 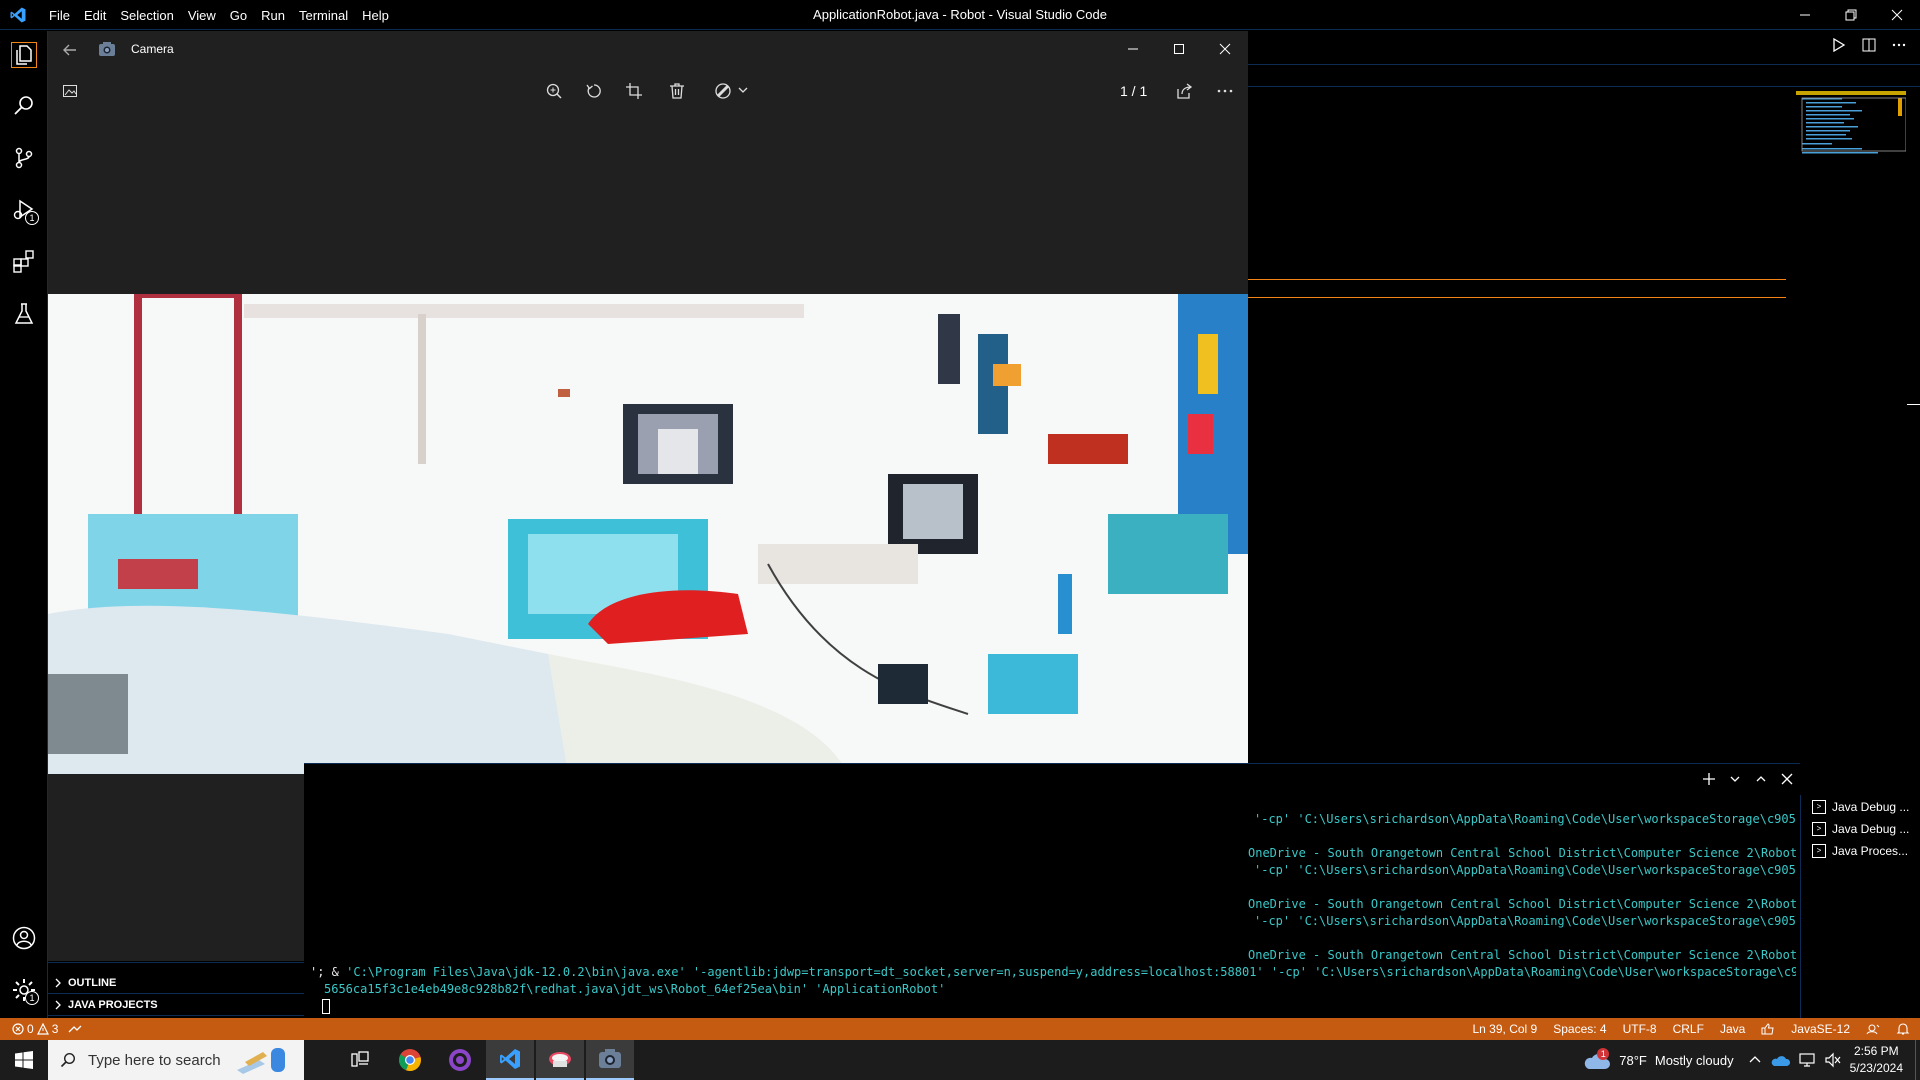 What do you see at coordinates (510, 1060) in the screenshot?
I see `vscode-taskbar-app` at bounding box center [510, 1060].